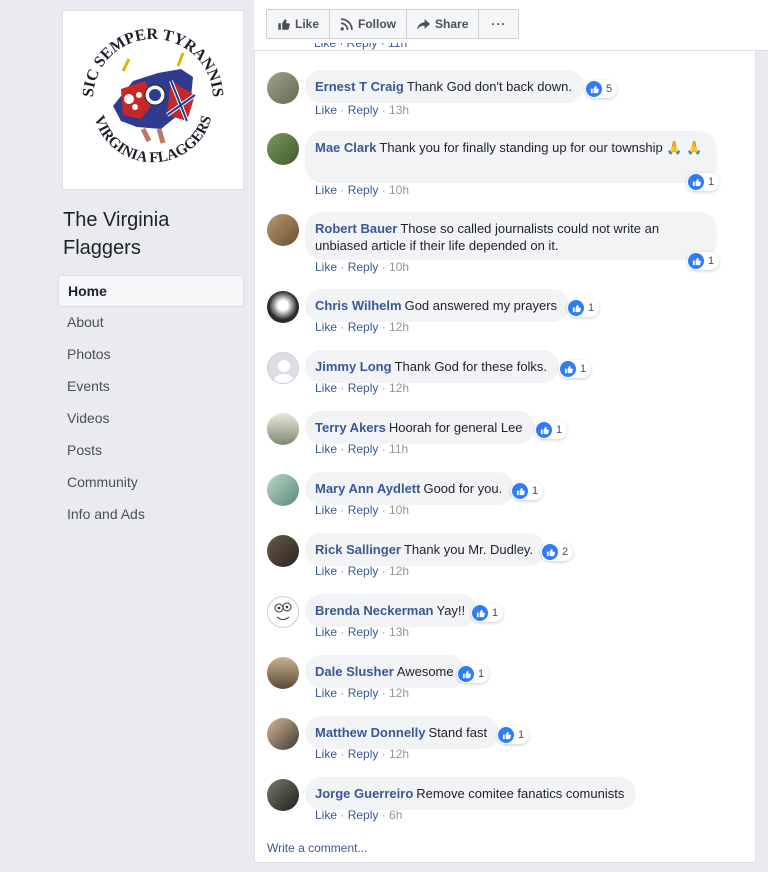 This screenshot has height=872, width=768. What do you see at coordinates (358, 549) in the screenshot?
I see `comment-author: Rick Sallinger` at bounding box center [358, 549].